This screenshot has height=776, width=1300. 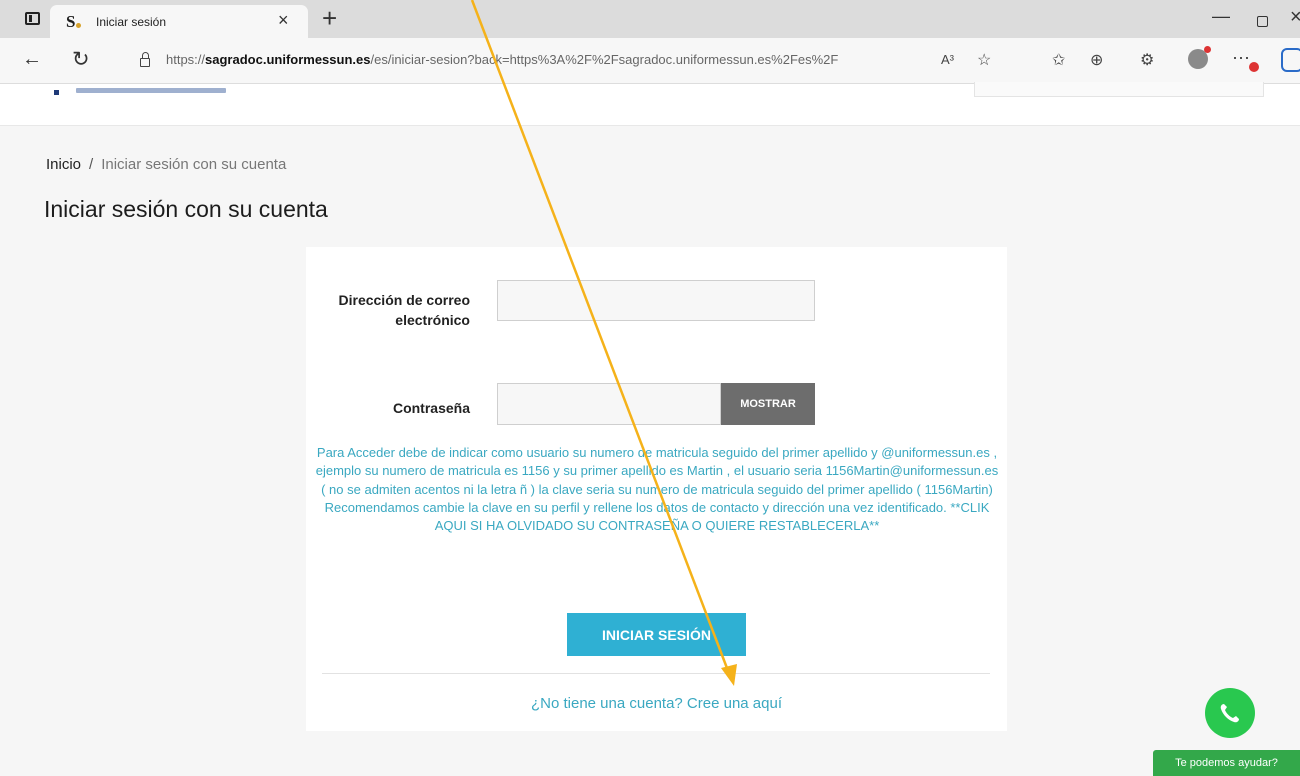 I want to click on window-close-icon: ×, so click(x=1295, y=17).